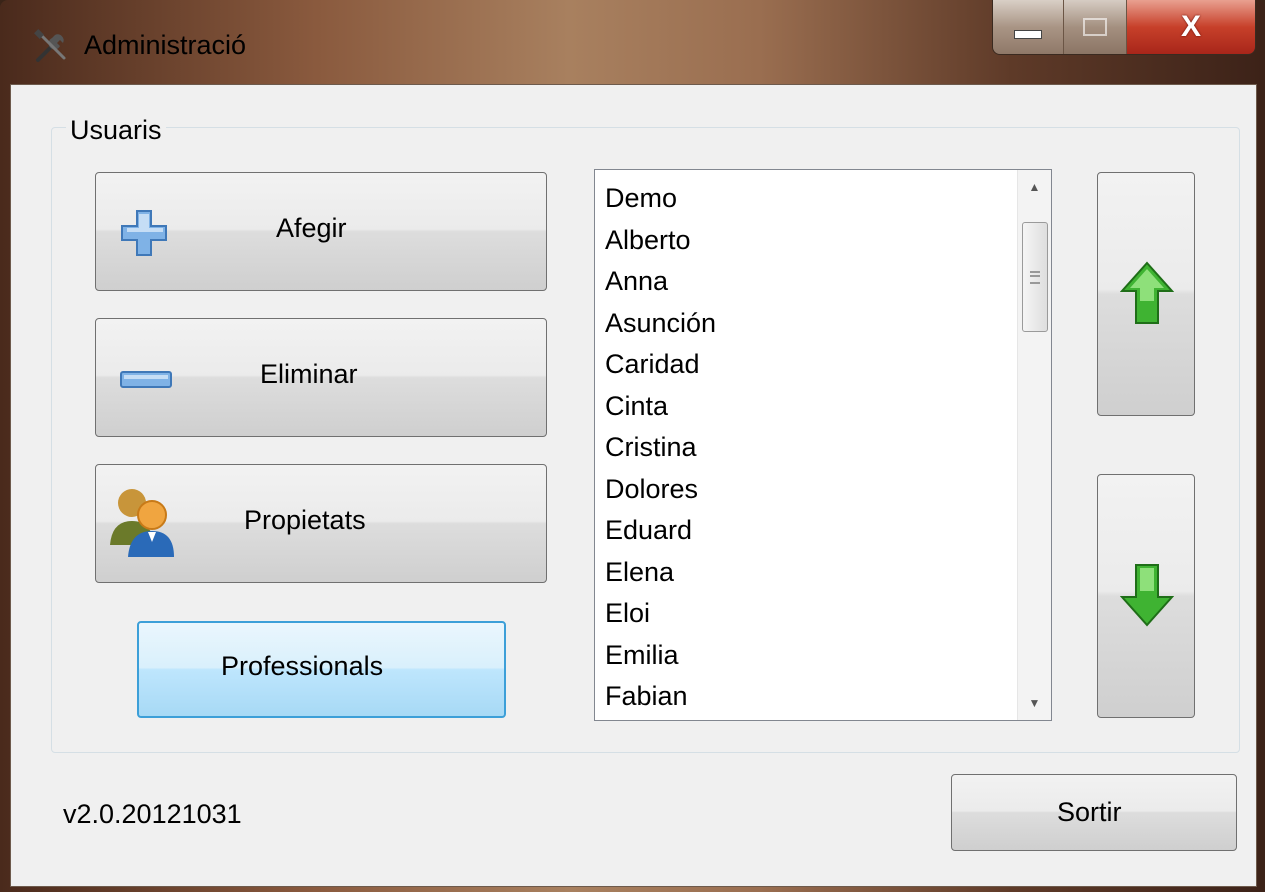 The width and height of the screenshot is (1265, 892). I want to click on add-user-button: Afegir, so click(321, 231).